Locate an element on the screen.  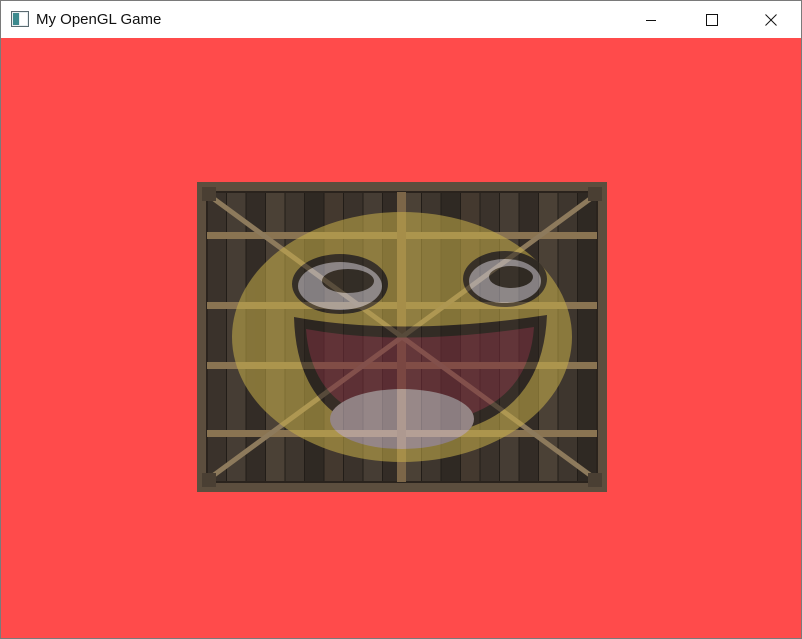
maximize-button is located at coordinates (712, 19).